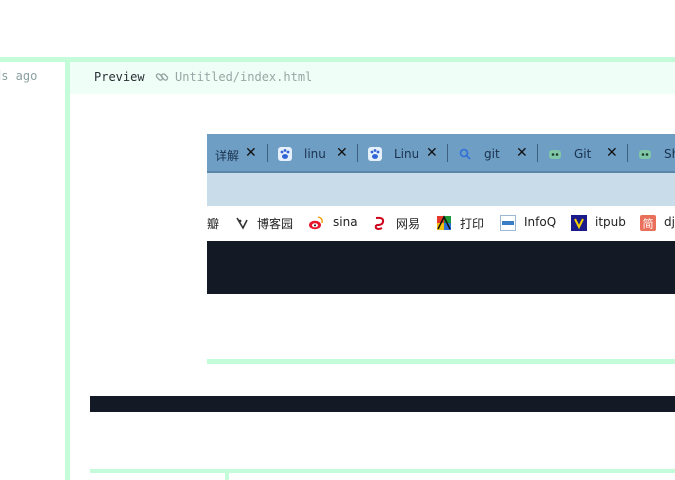 Image resolution: width=675 pixels, height=480 pixels. Describe the element at coordinates (540, 222) in the screenshot. I see `bookmark-item: InfoQ` at that location.